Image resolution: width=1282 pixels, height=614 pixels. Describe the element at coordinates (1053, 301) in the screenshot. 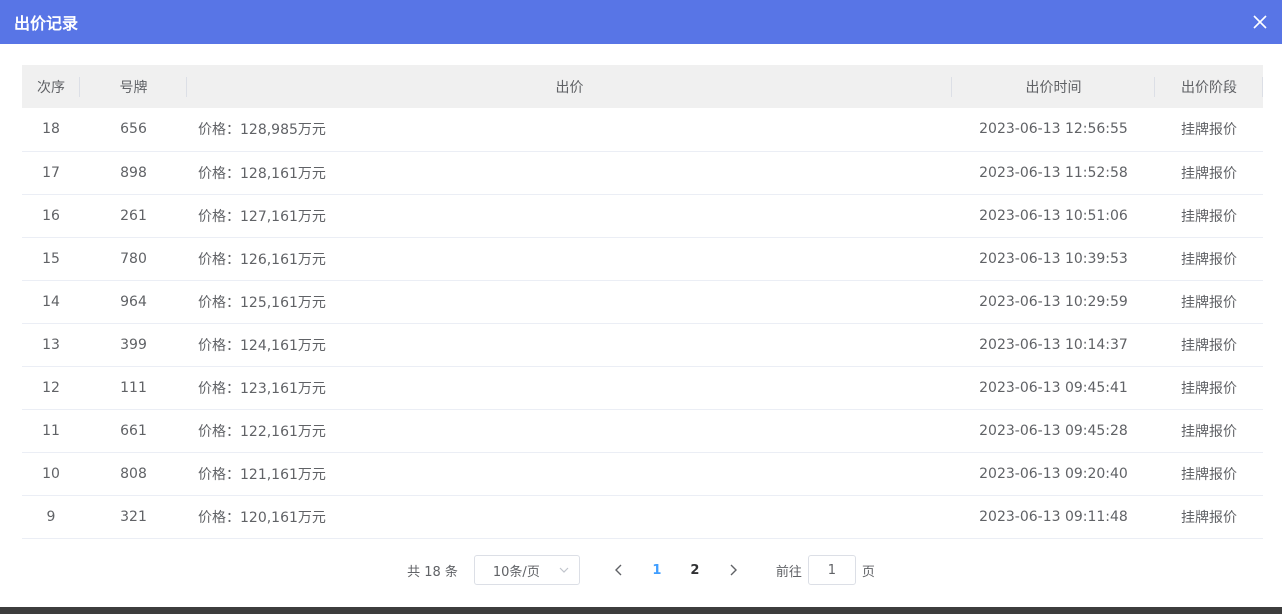

I see `cell-time: 2023-06-13 10:29:59` at that location.